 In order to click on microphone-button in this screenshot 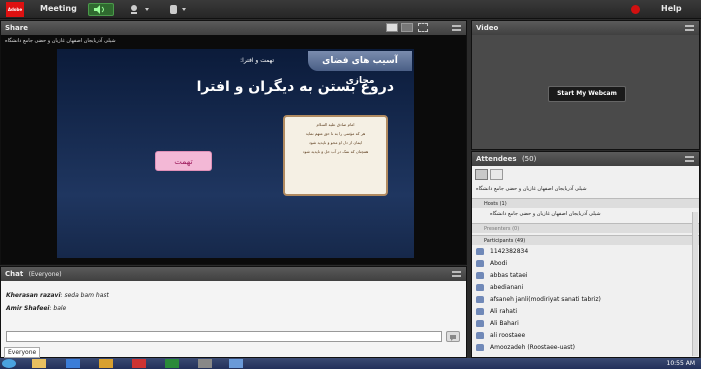, I will do `click(139, 9)`.